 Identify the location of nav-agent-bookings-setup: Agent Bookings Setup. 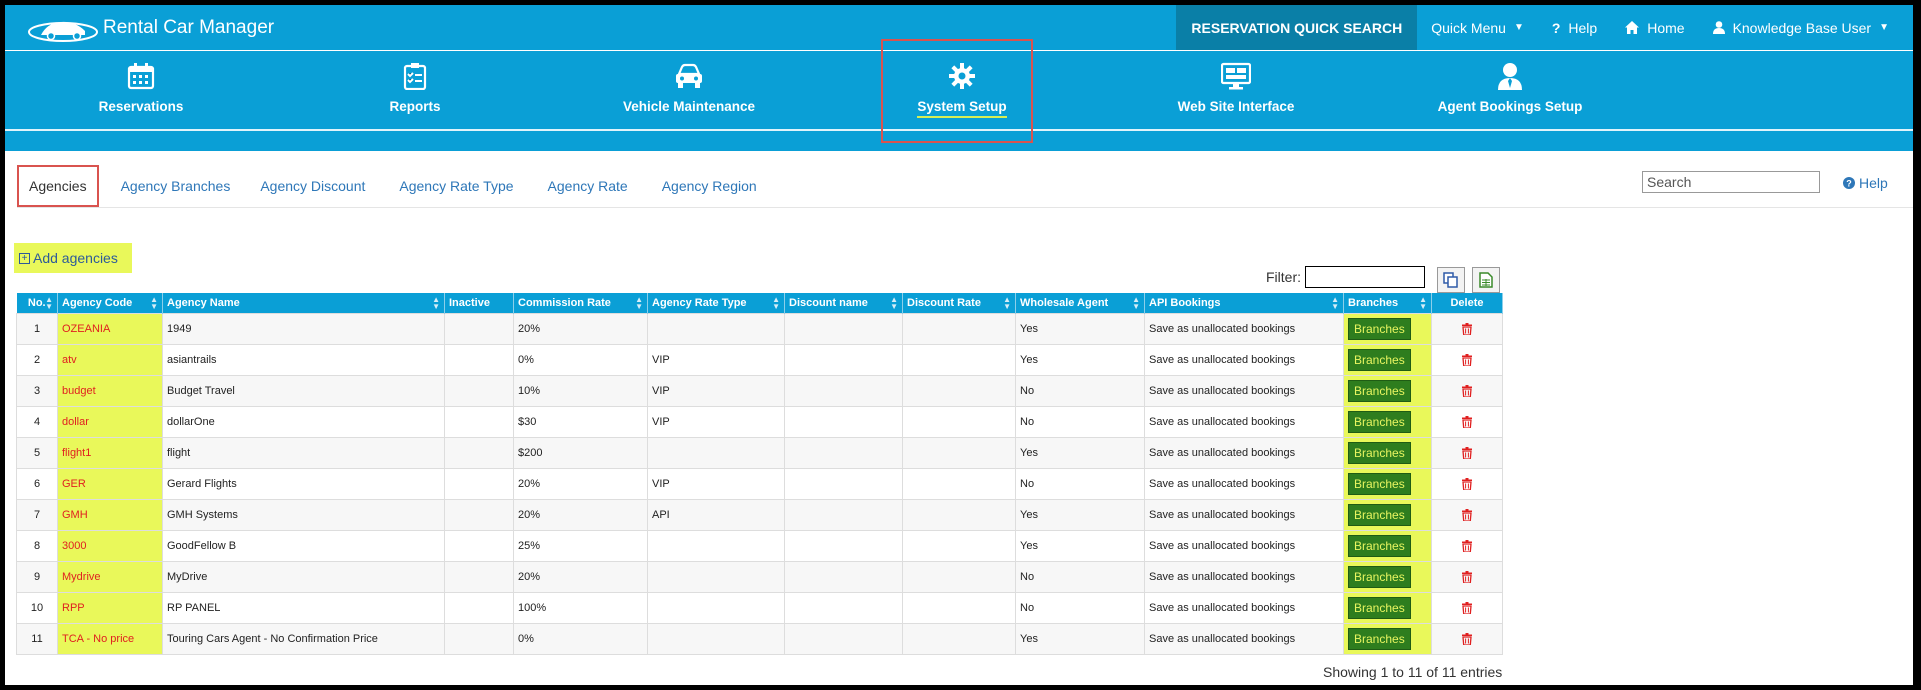
(1510, 87).